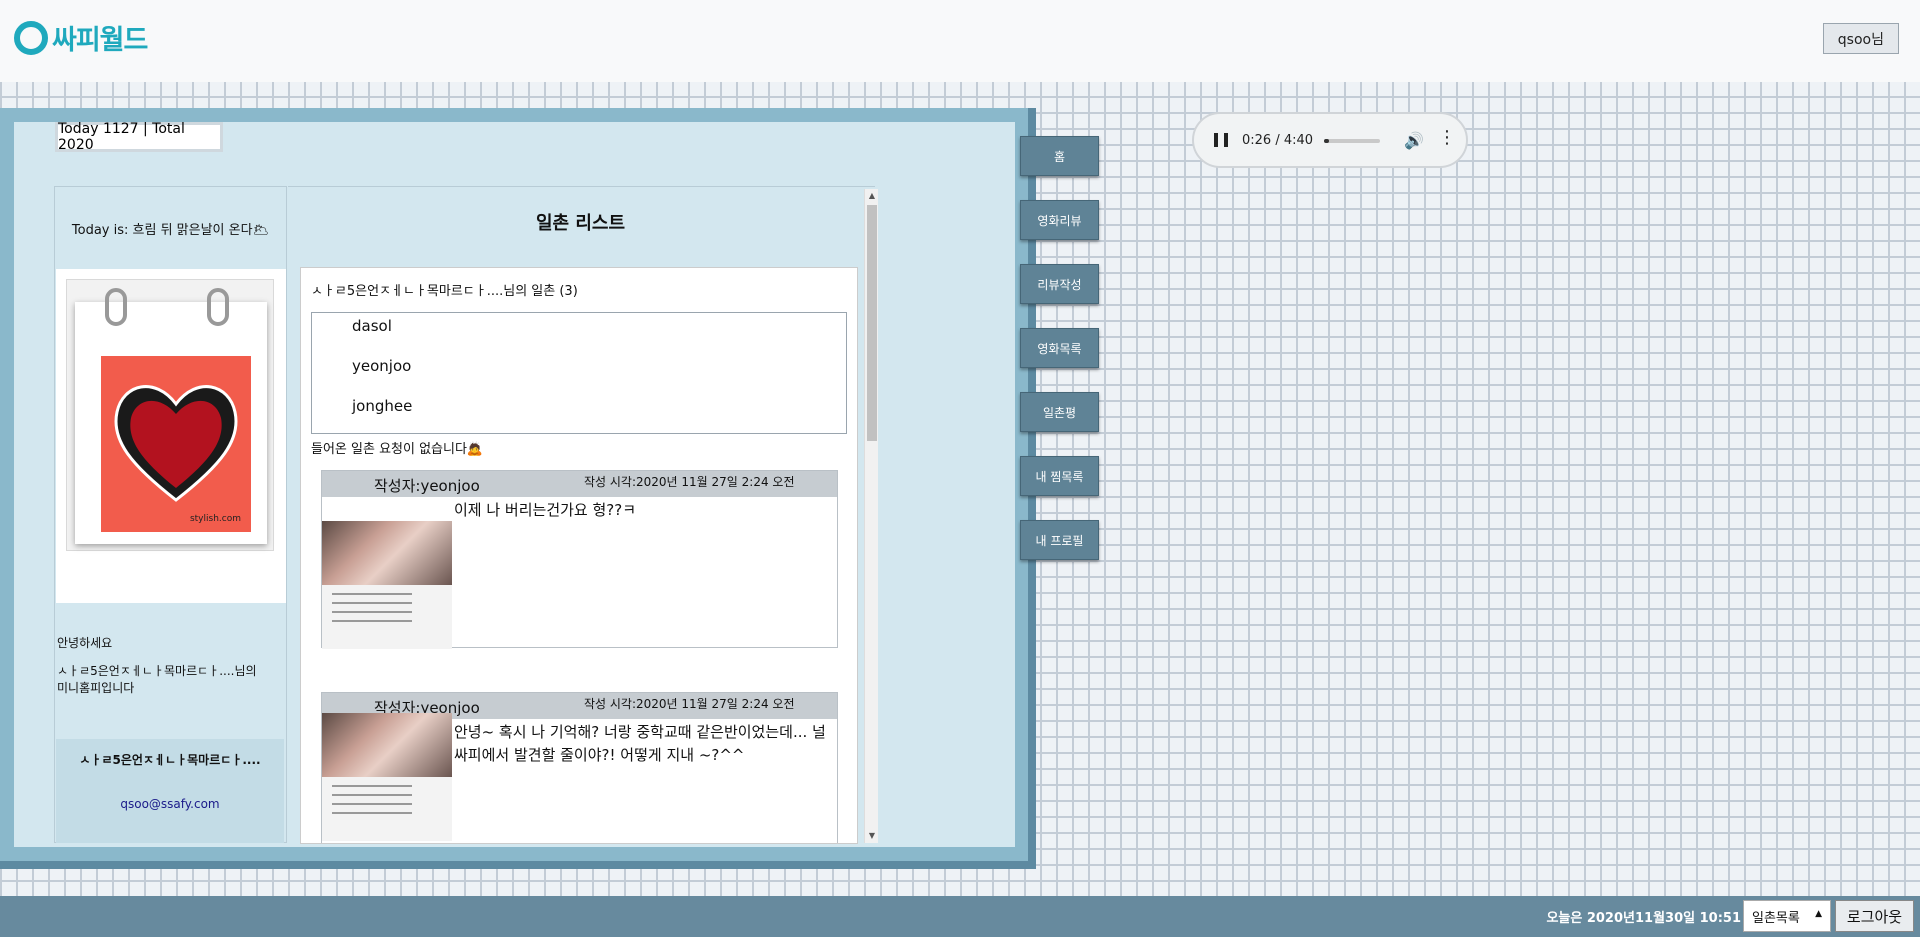 The width and height of the screenshot is (1920, 937). I want to click on logo-ring-icon, so click(31, 37).